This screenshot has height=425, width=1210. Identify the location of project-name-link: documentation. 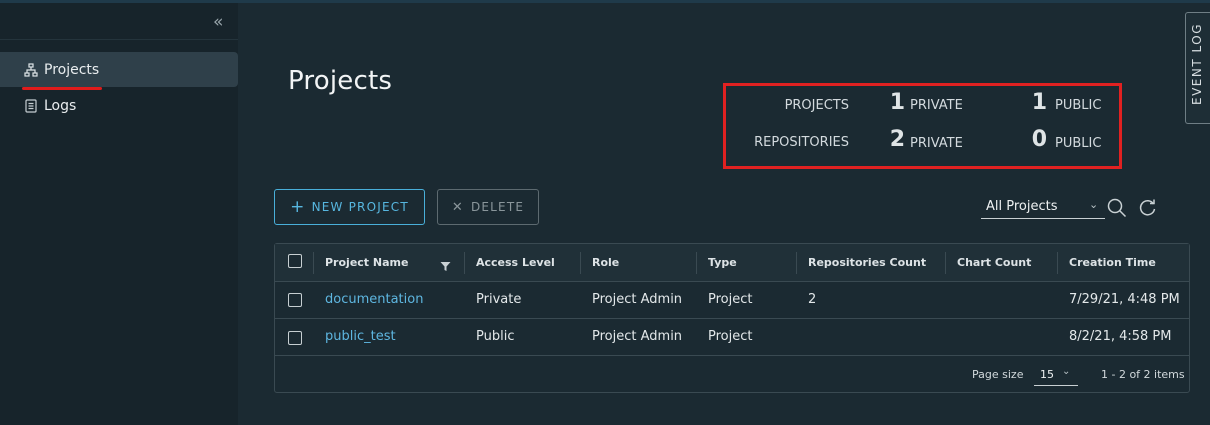
(374, 299).